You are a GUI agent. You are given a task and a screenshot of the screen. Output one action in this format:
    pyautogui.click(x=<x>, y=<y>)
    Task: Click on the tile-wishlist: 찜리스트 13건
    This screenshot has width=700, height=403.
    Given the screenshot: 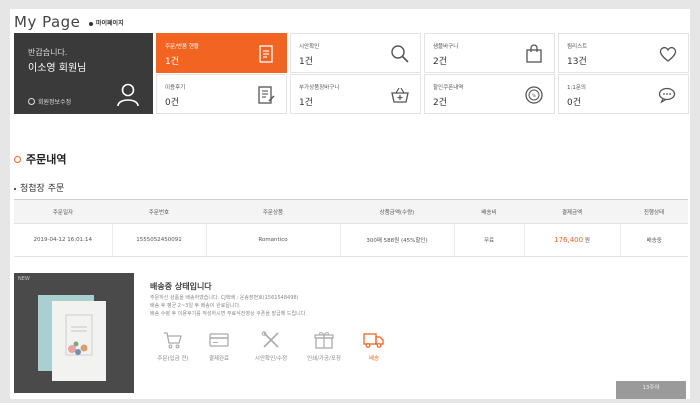 What is the action you would take?
    pyautogui.click(x=623, y=53)
    